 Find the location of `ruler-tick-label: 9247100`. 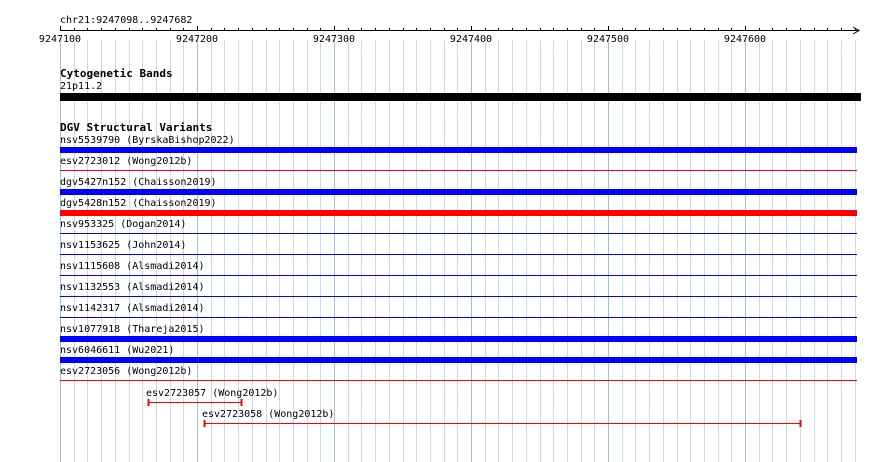

ruler-tick-label: 9247100 is located at coordinates (60, 39).